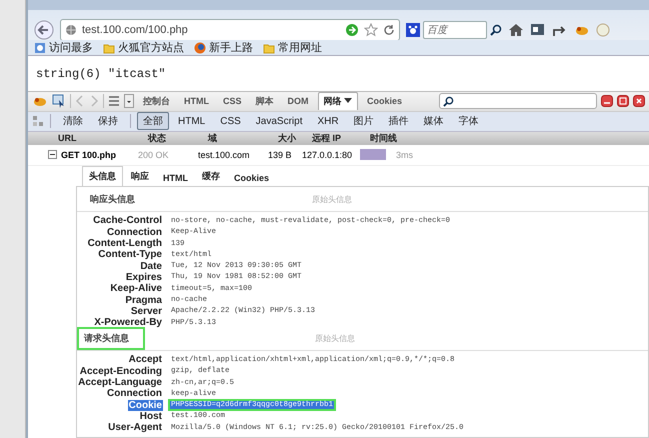  What do you see at coordinates (279, 121) in the screenshot?
I see `filter-tab: JavaScript` at bounding box center [279, 121].